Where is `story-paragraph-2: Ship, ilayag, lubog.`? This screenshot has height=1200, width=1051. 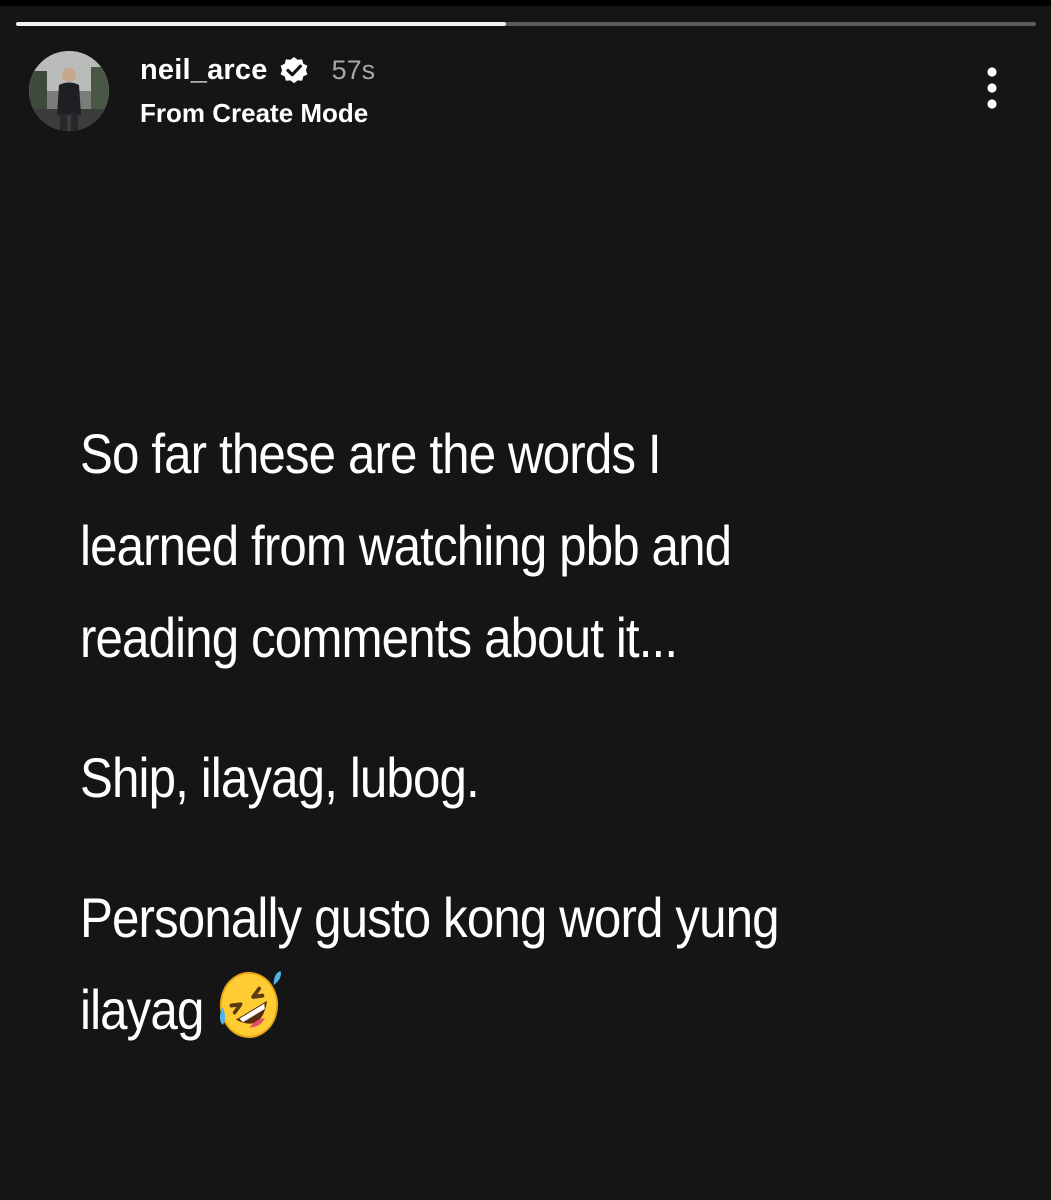 story-paragraph-2: Ship, ilayag, lubog. is located at coordinates (280, 777).